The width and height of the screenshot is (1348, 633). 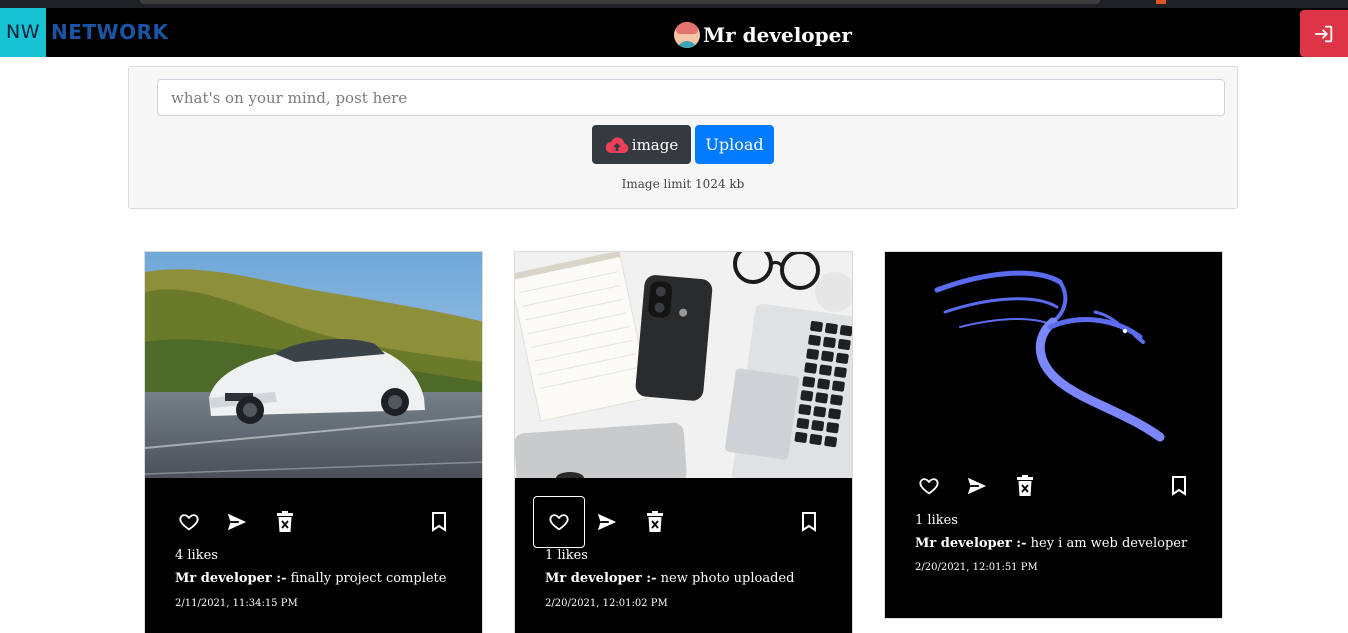 I want to click on post-caption: Mr developer :- finally project complete, so click(x=310, y=578).